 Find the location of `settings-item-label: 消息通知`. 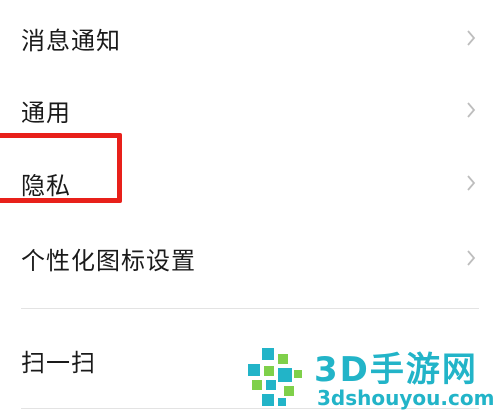

settings-item-label: 消息通知 is located at coordinates (71, 40).